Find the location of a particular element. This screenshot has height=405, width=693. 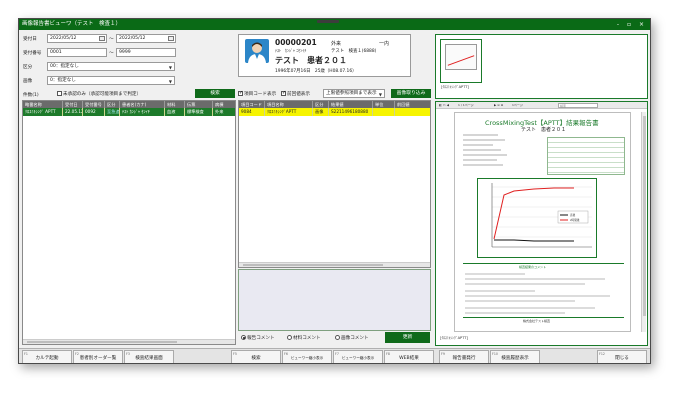

thumbnail-image is located at coordinates (461, 61).